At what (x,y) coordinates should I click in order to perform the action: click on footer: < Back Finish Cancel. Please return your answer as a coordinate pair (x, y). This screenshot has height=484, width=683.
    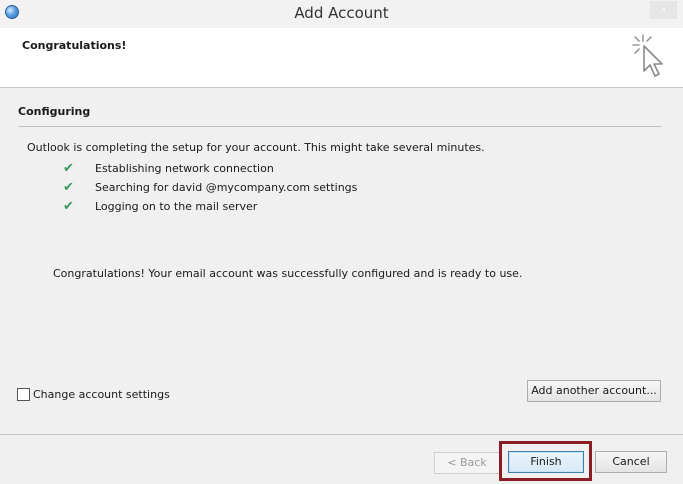
    Looking at the image, I should click on (341, 459).